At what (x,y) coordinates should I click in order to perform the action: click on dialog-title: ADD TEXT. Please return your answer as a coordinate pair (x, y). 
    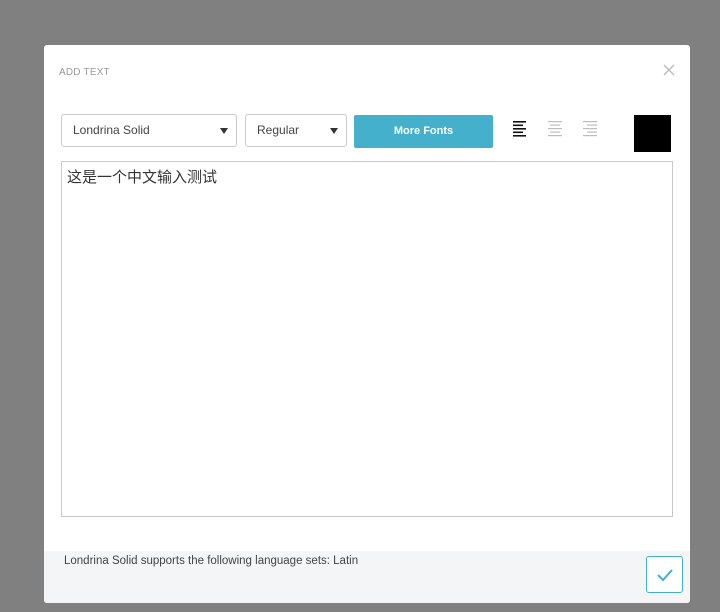
    Looking at the image, I should click on (84, 72).